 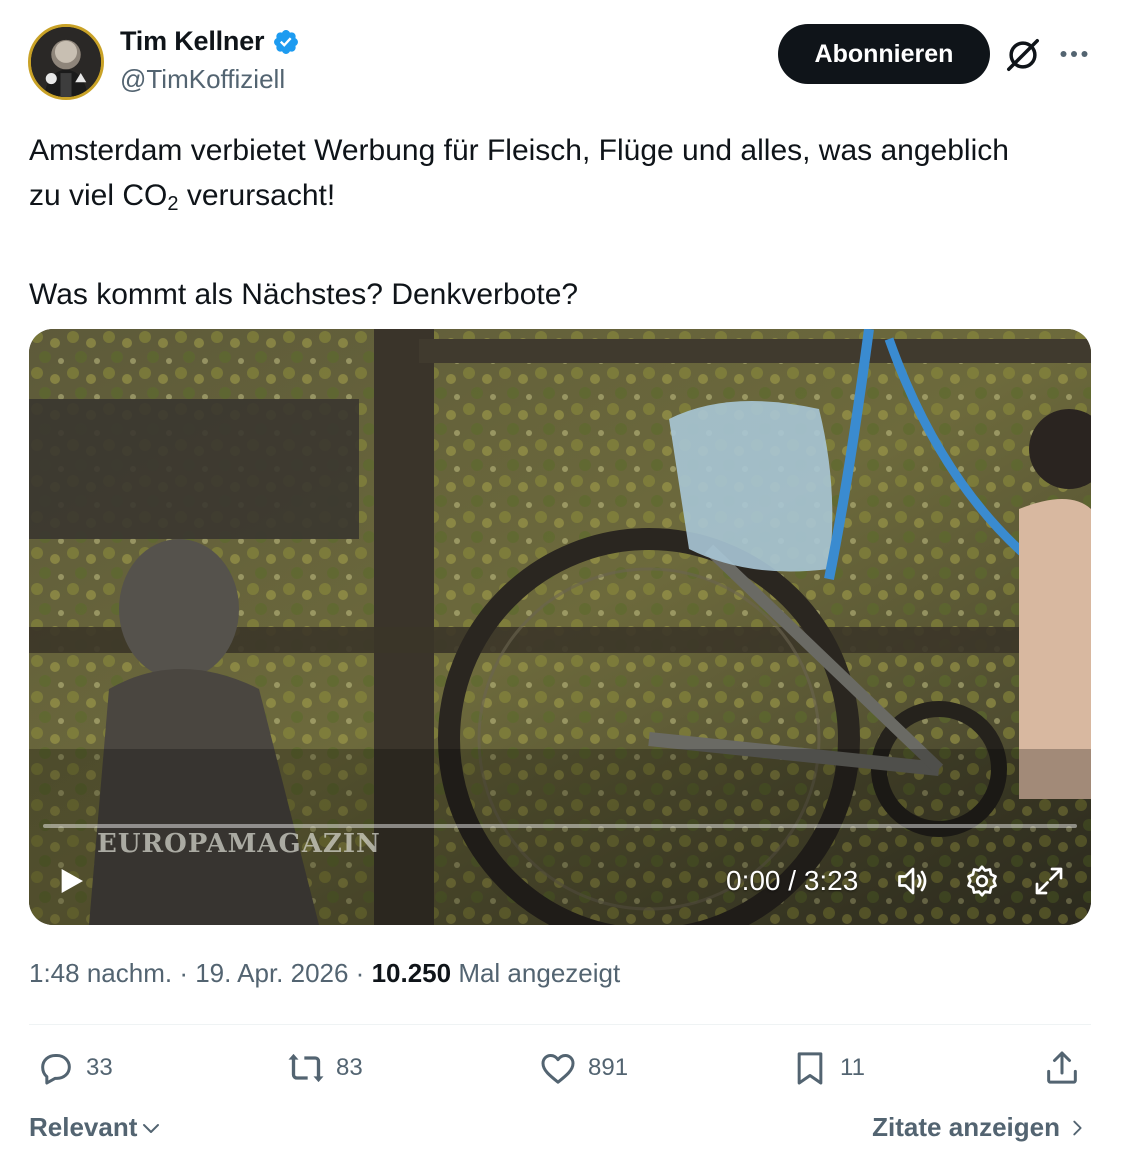 What do you see at coordinates (560, 1024) in the screenshot?
I see `divider` at bounding box center [560, 1024].